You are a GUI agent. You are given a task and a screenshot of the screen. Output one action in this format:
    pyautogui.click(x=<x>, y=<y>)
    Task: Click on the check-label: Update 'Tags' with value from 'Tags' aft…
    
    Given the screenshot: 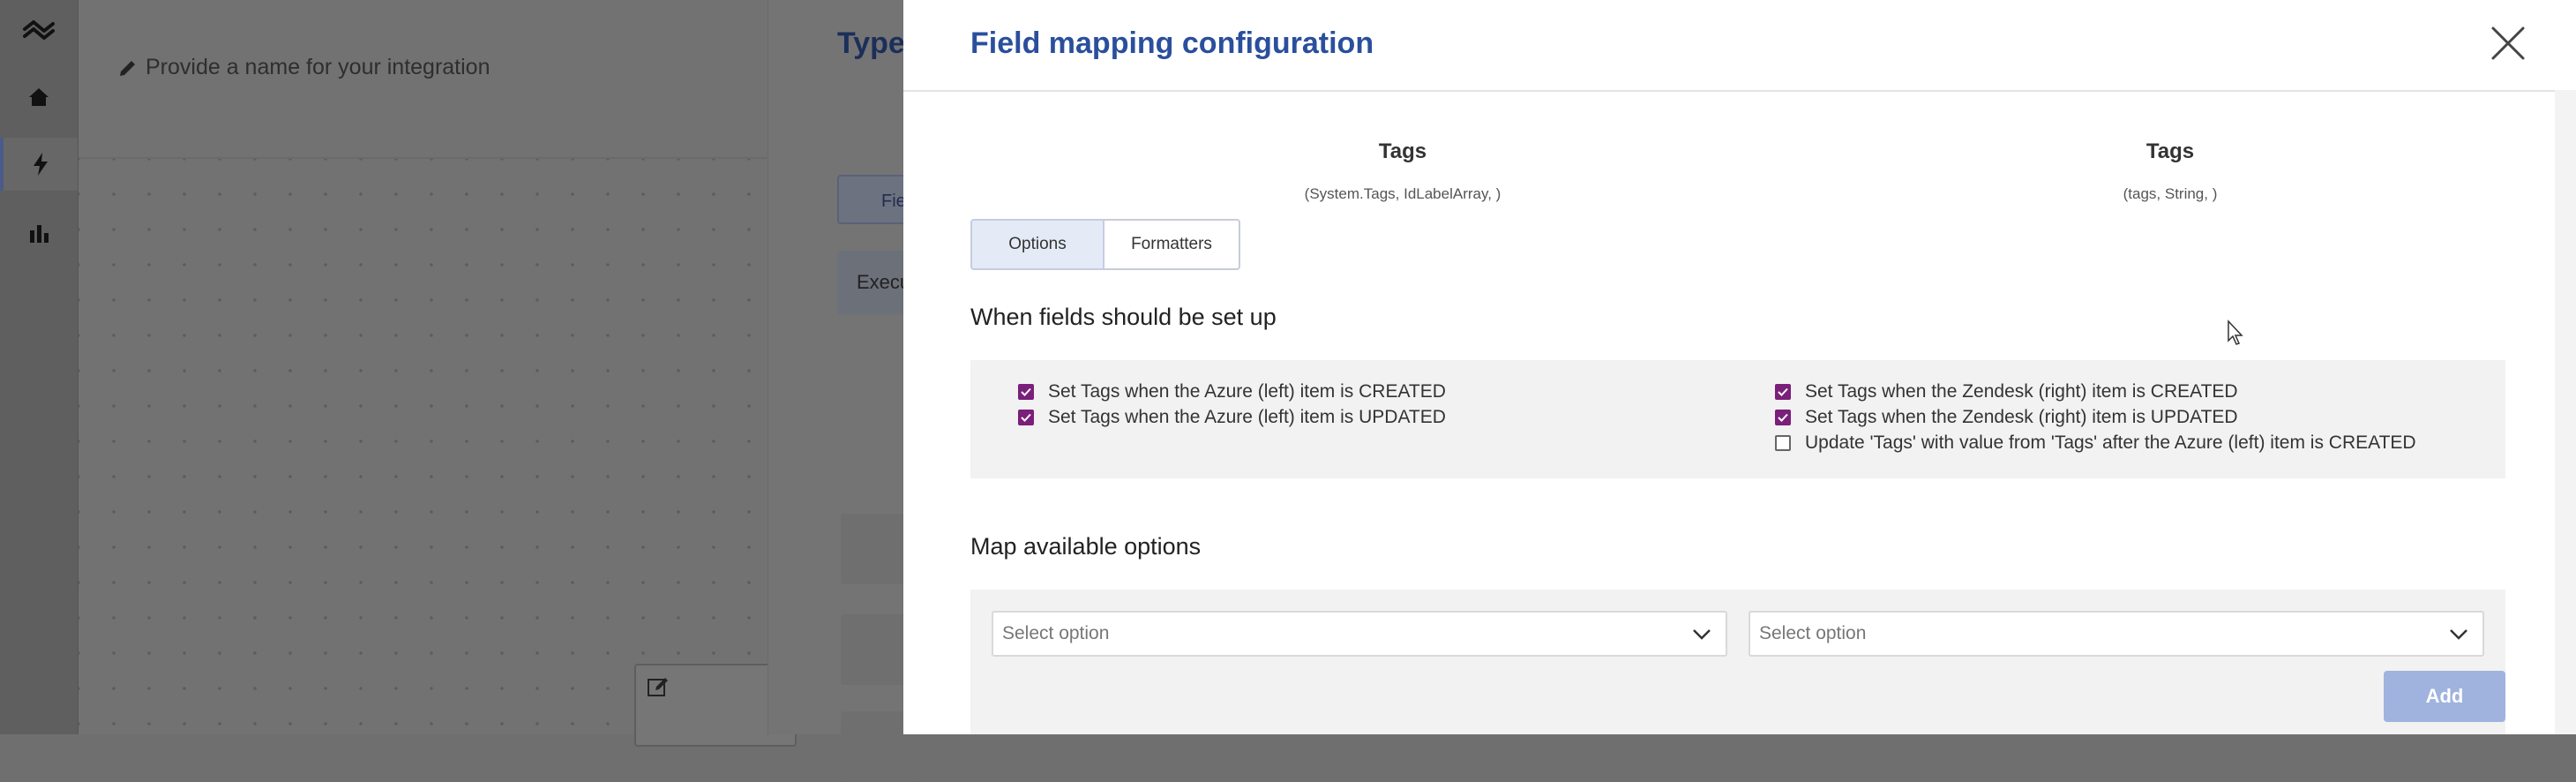 What is the action you would take?
    pyautogui.click(x=2111, y=442)
    